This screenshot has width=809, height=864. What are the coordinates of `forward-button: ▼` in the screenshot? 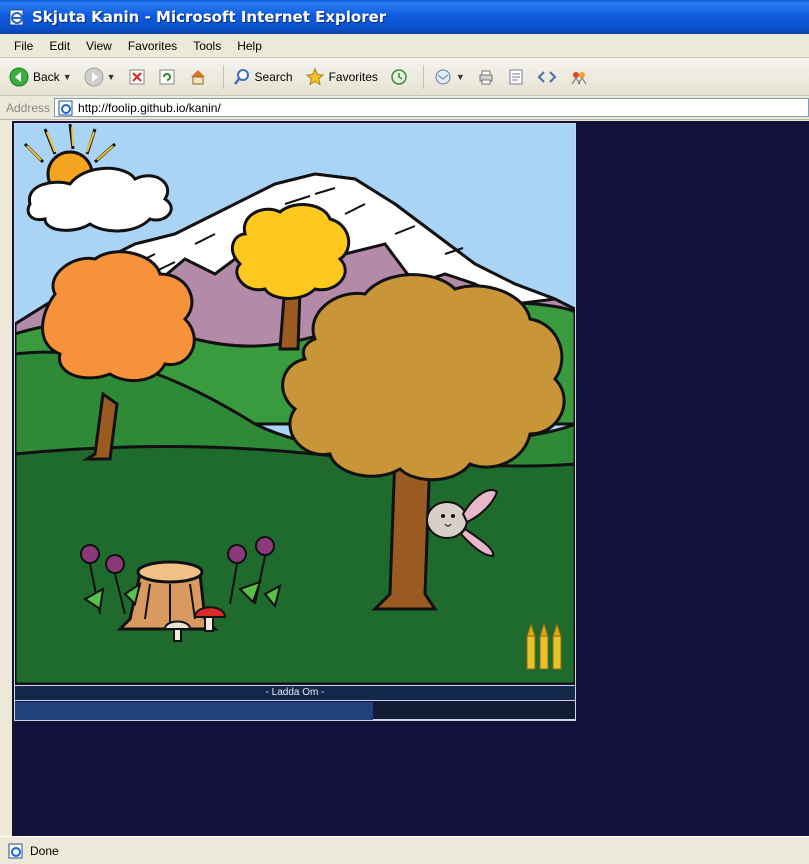 It's located at (100, 77).